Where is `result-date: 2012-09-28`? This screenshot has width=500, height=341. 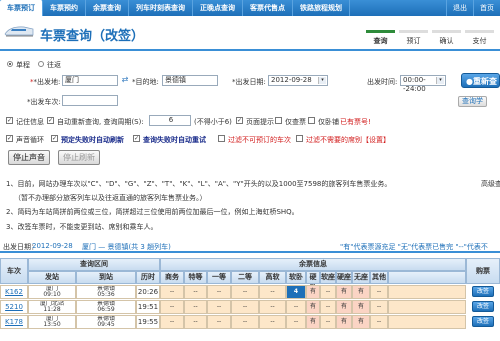 result-date: 2012-09-28 is located at coordinates (52, 246).